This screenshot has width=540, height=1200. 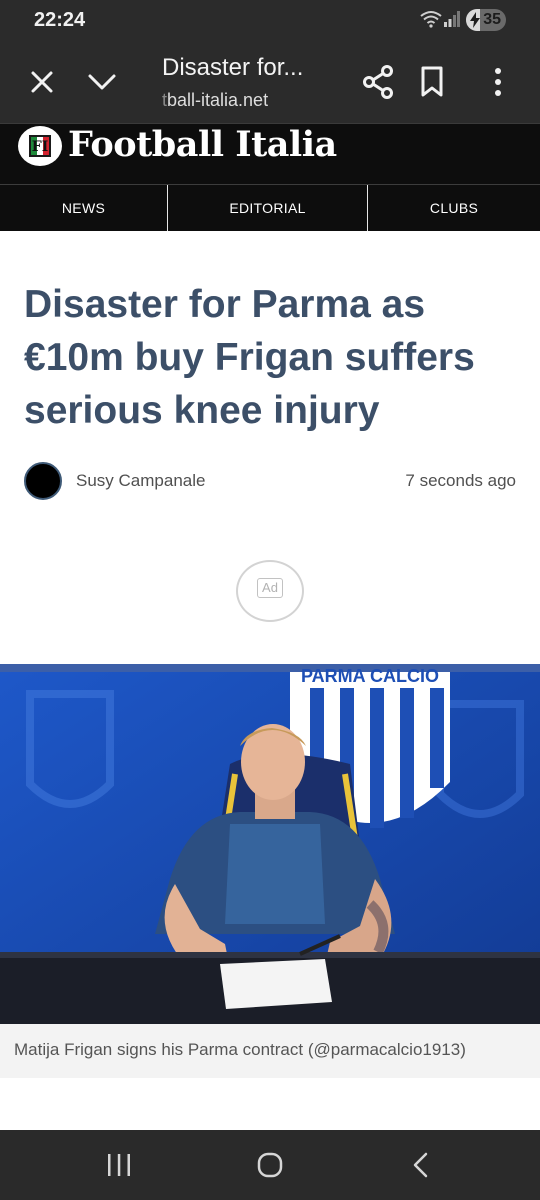 I want to click on ad-placeholder: Ad, so click(x=270, y=591).